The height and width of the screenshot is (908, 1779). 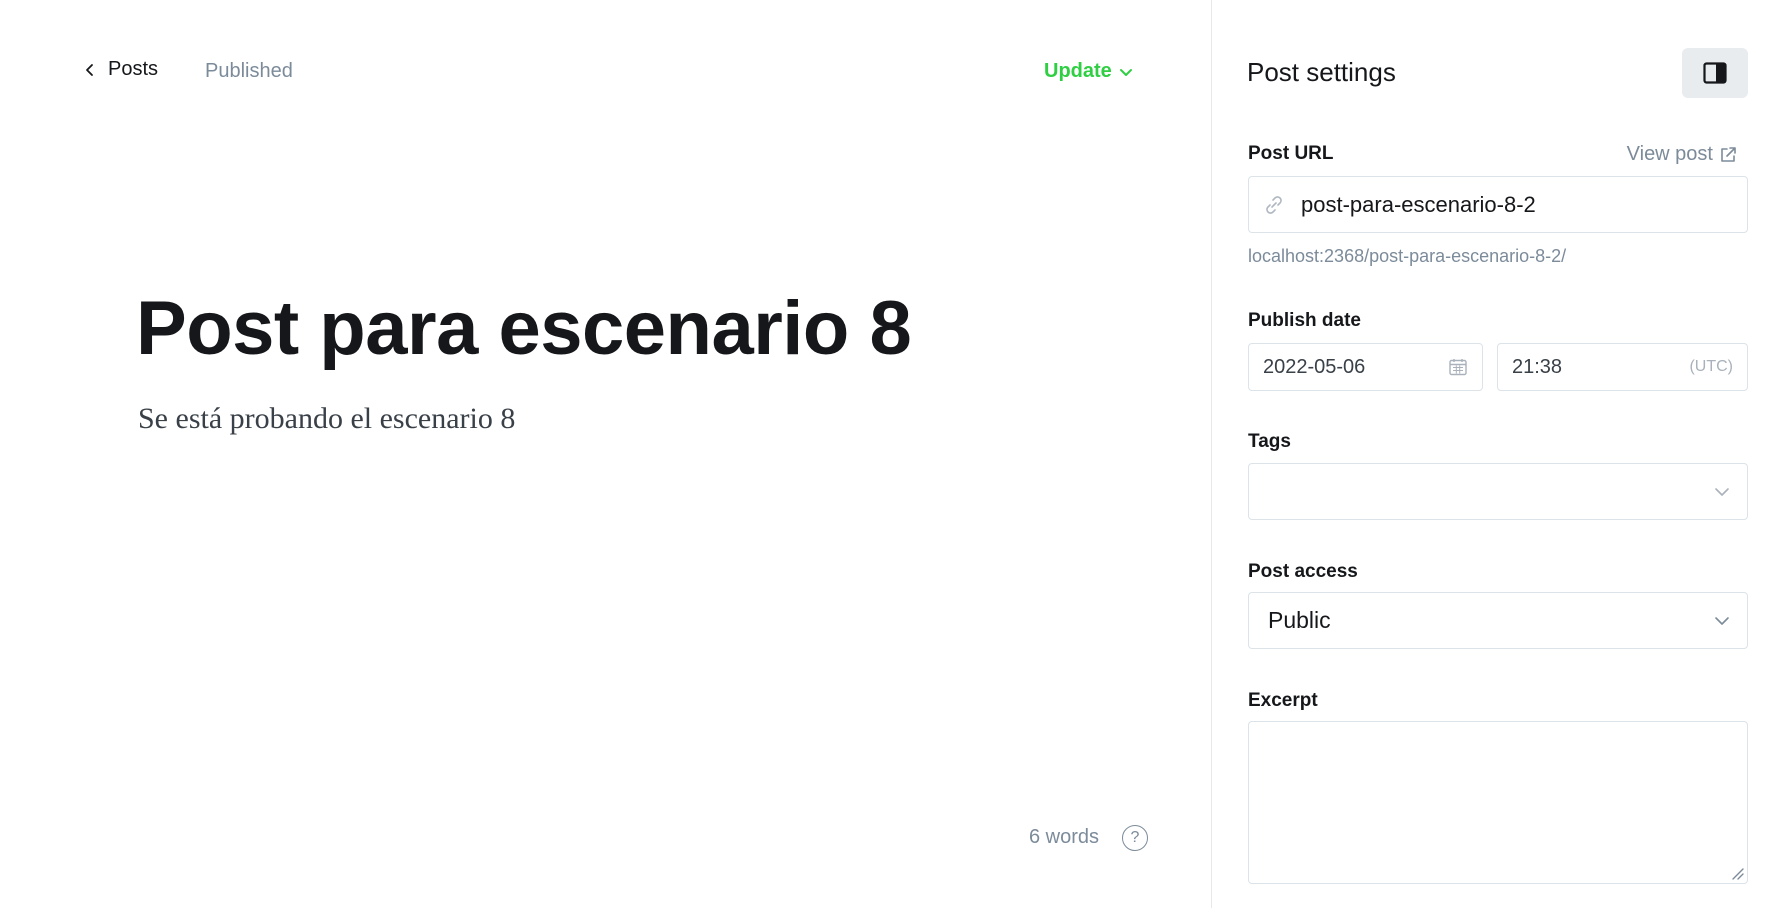 I want to click on excerpt-textarea, so click(x=1498, y=802).